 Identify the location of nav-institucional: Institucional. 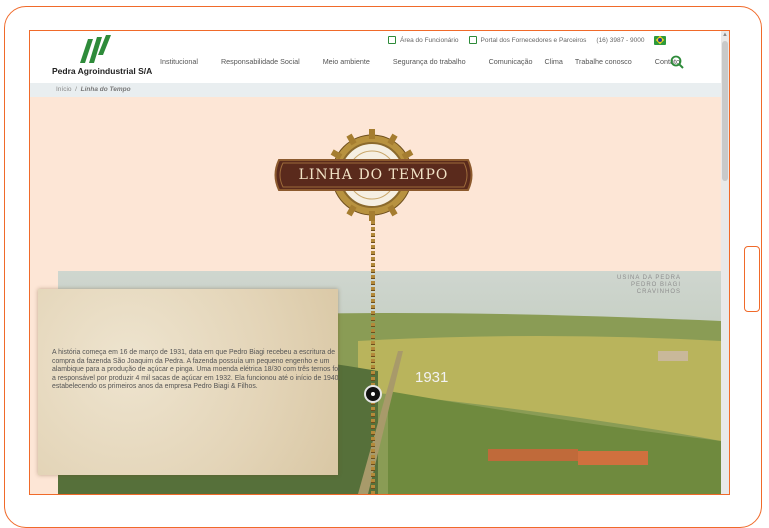
(179, 61).